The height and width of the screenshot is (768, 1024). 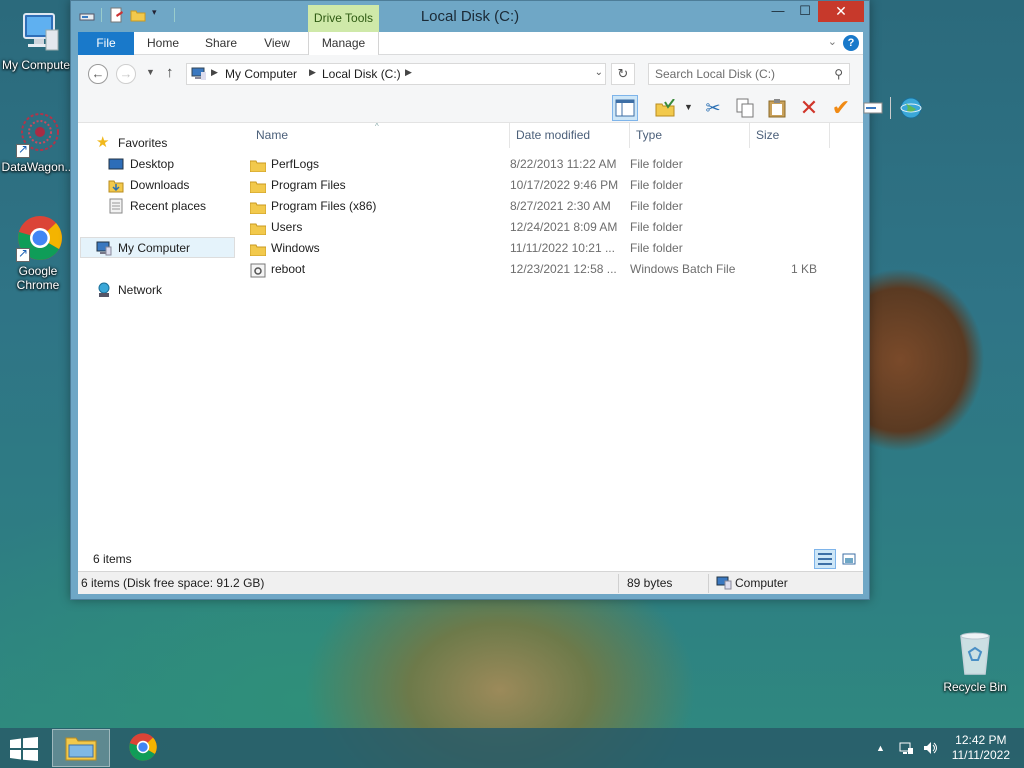 I want to click on cut-icon: ✂, so click(x=713, y=108).